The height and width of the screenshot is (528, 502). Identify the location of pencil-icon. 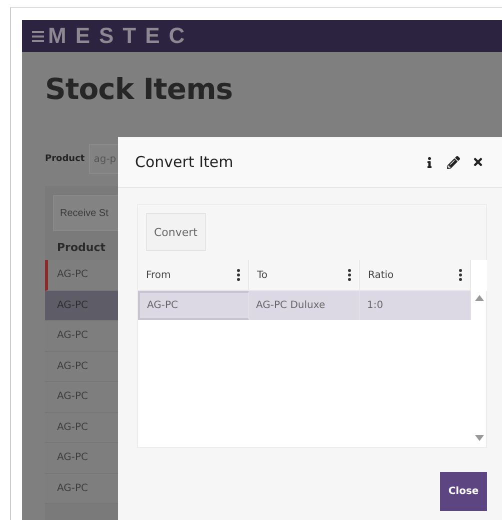
(453, 162).